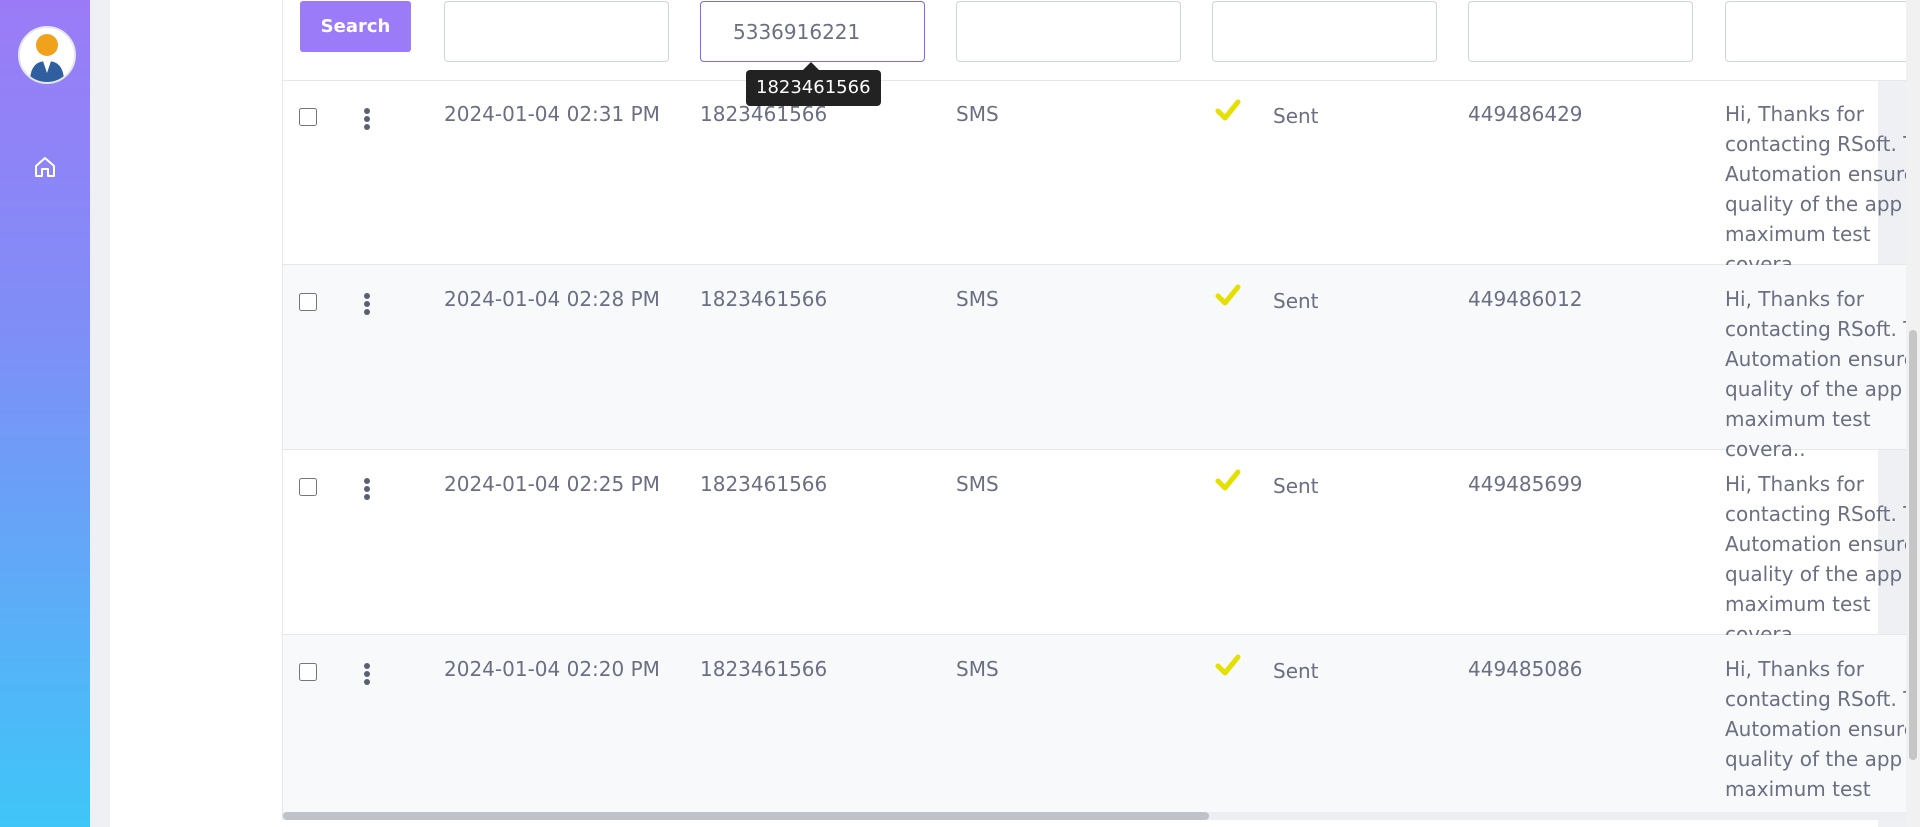 The width and height of the screenshot is (1920, 827). What do you see at coordinates (813, 84) in the screenshot?
I see `phone-tooltip: 1823461566` at bounding box center [813, 84].